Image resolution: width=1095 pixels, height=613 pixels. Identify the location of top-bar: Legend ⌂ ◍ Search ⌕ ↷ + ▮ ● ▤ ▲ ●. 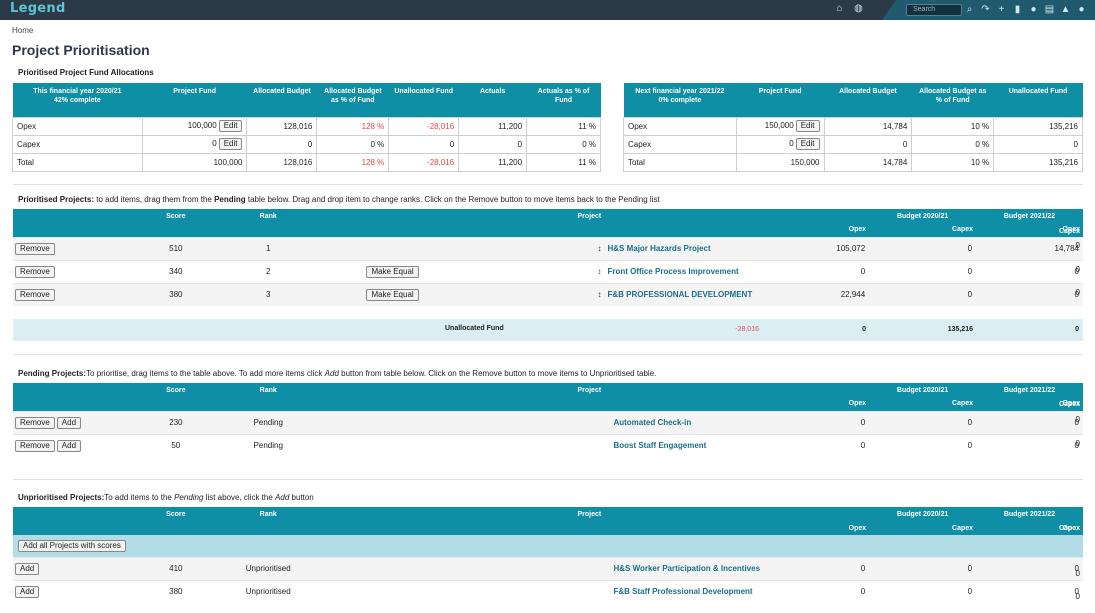
(547, 10).